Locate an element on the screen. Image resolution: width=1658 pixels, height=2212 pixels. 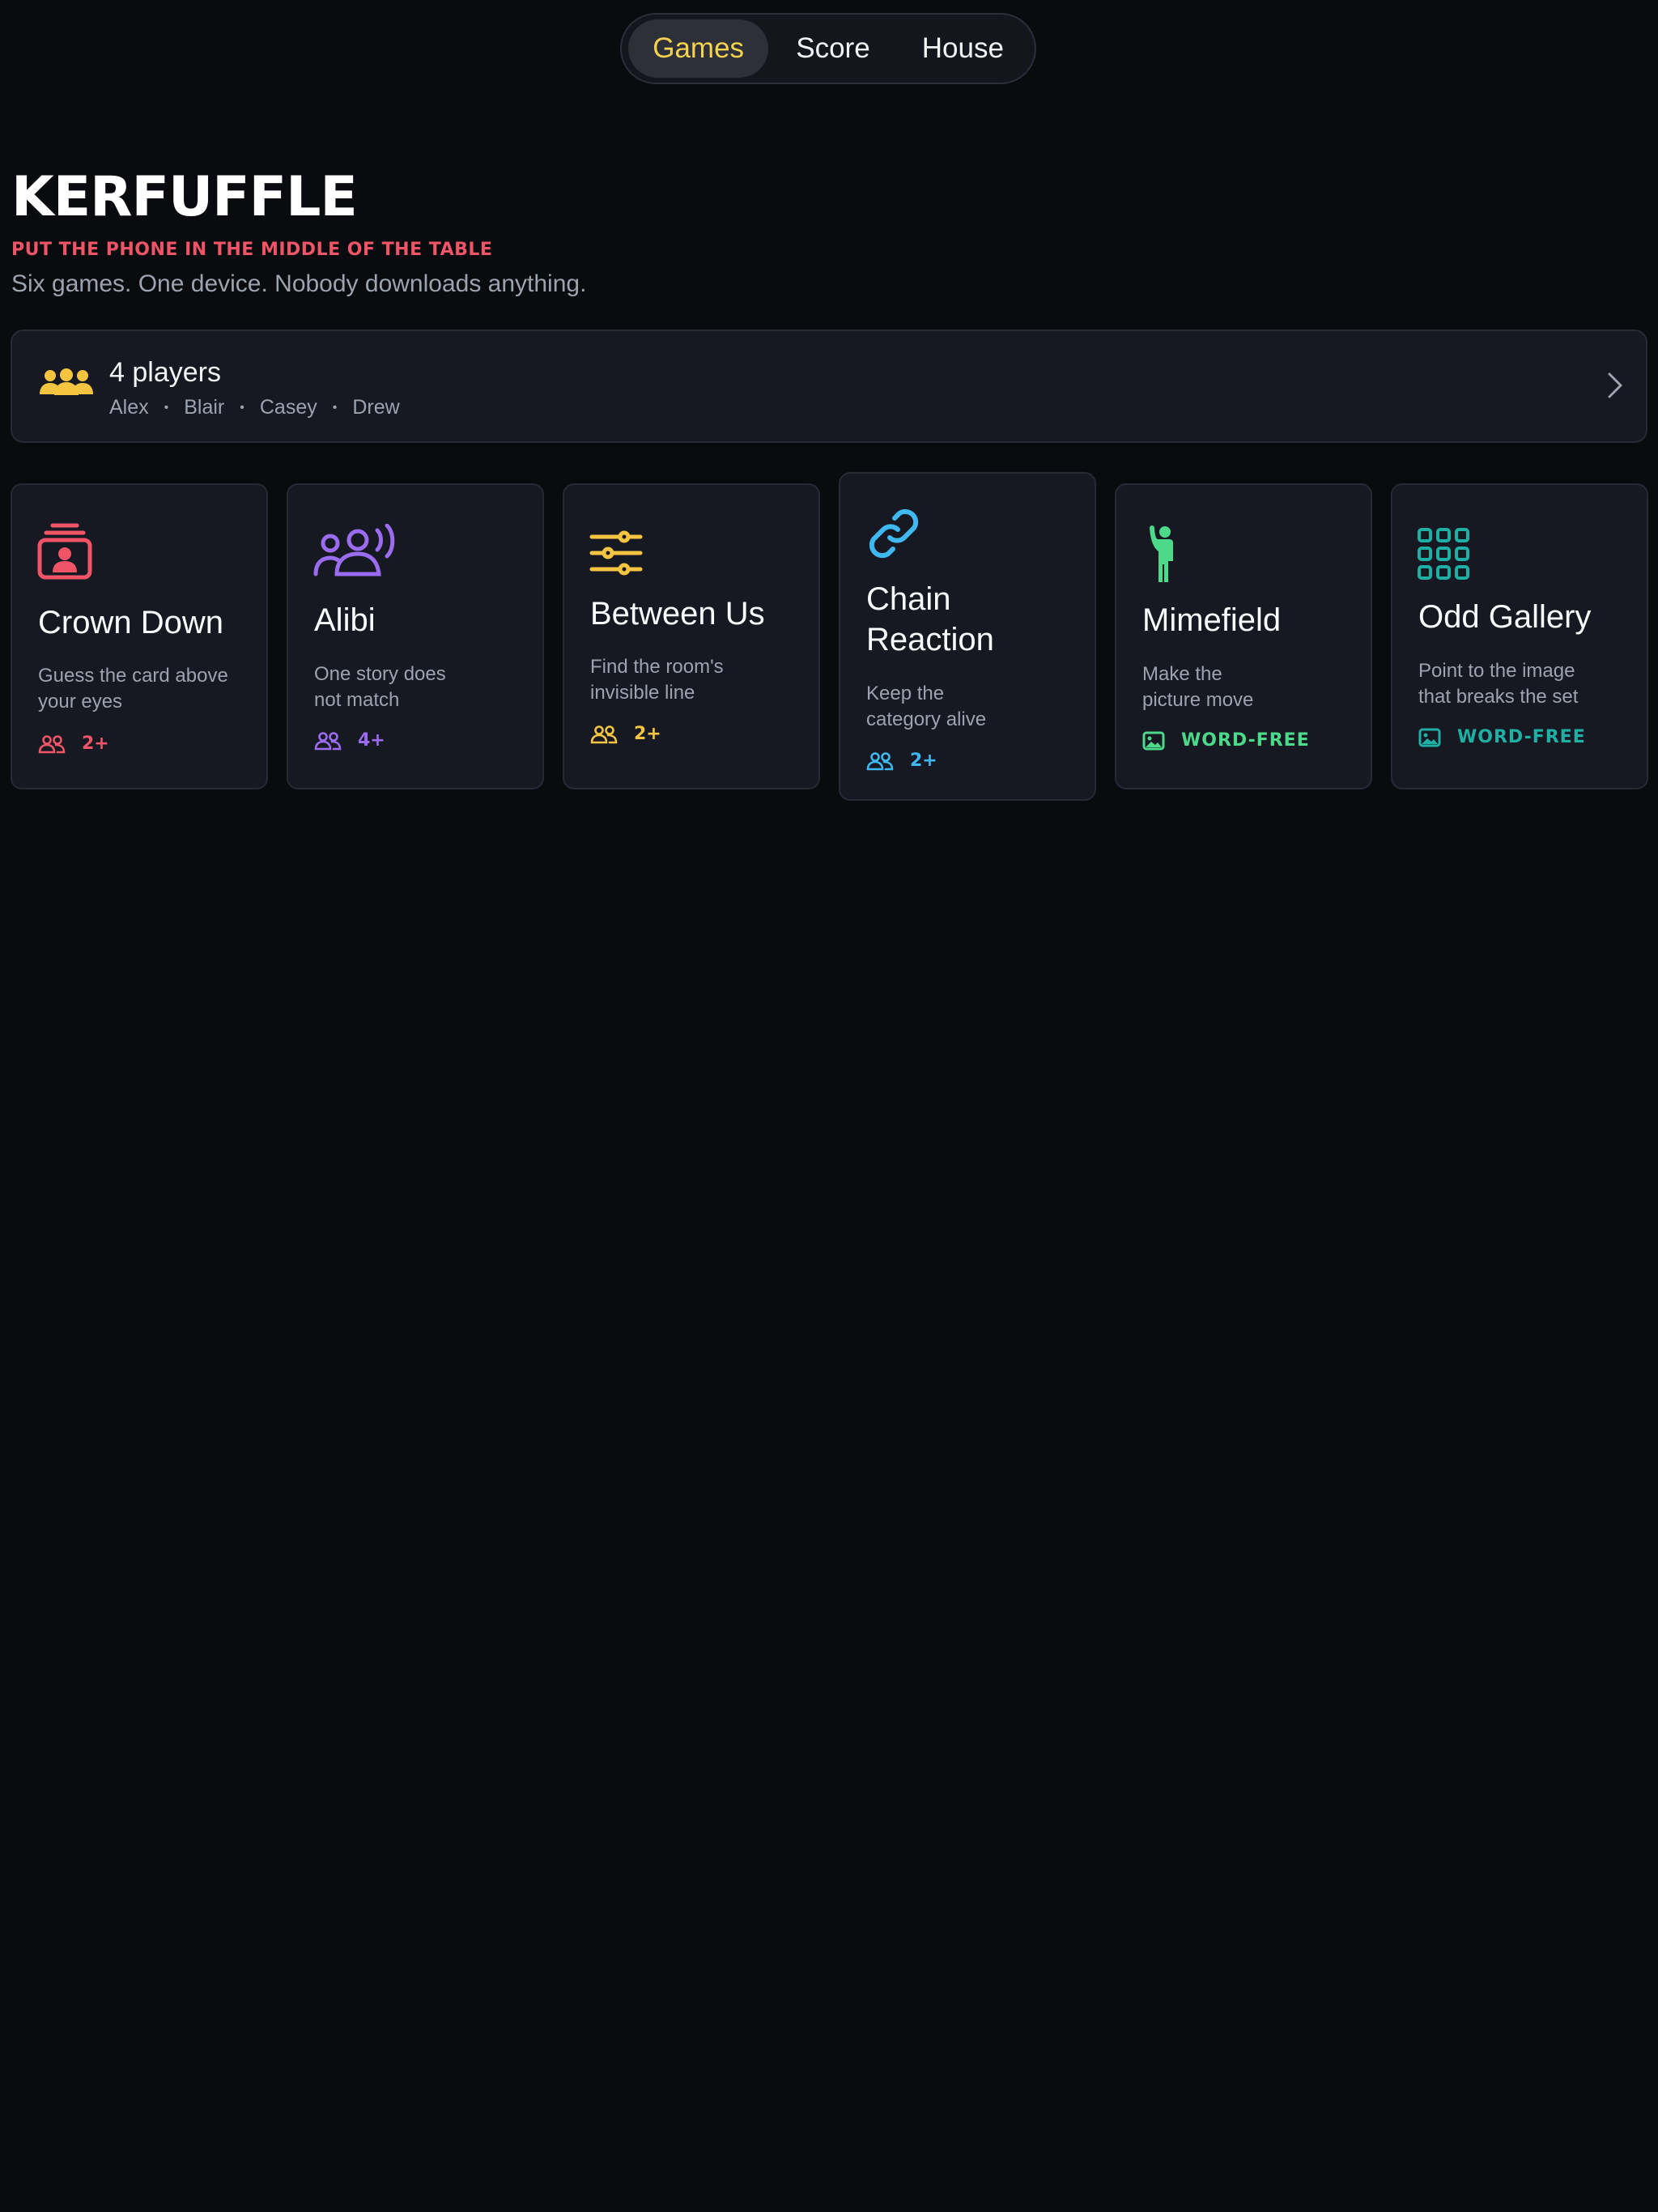
mime-figure-icon is located at coordinates (1161, 556).